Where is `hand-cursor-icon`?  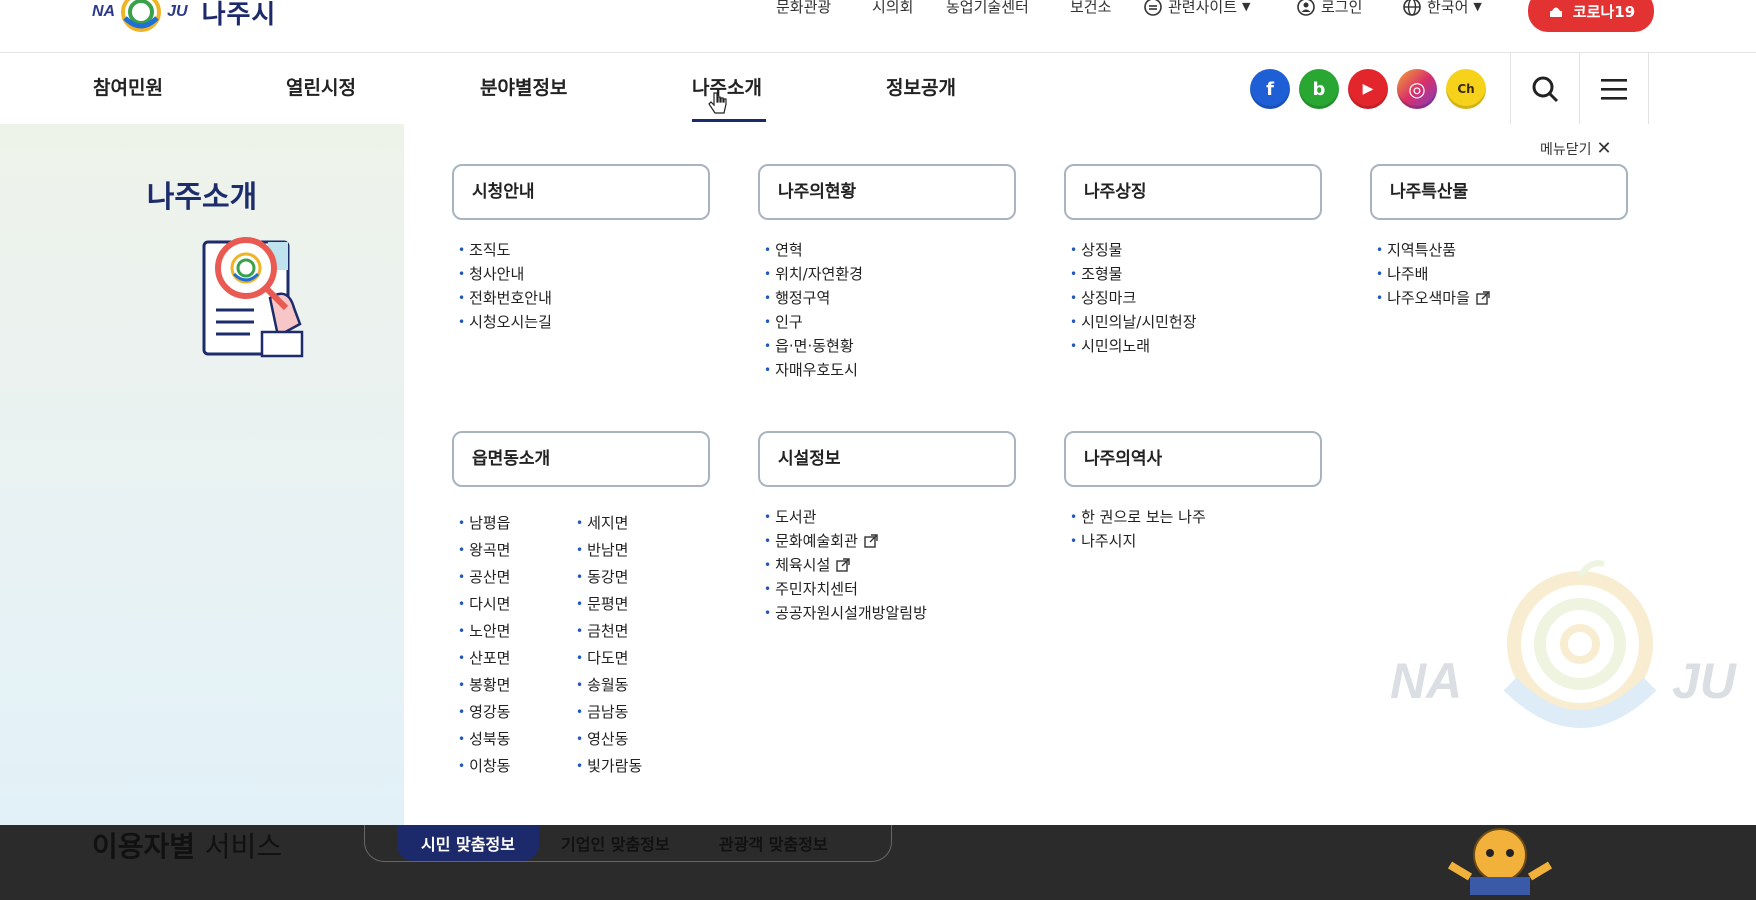 hand-cursor-icon is located at coordinates (717, 103).